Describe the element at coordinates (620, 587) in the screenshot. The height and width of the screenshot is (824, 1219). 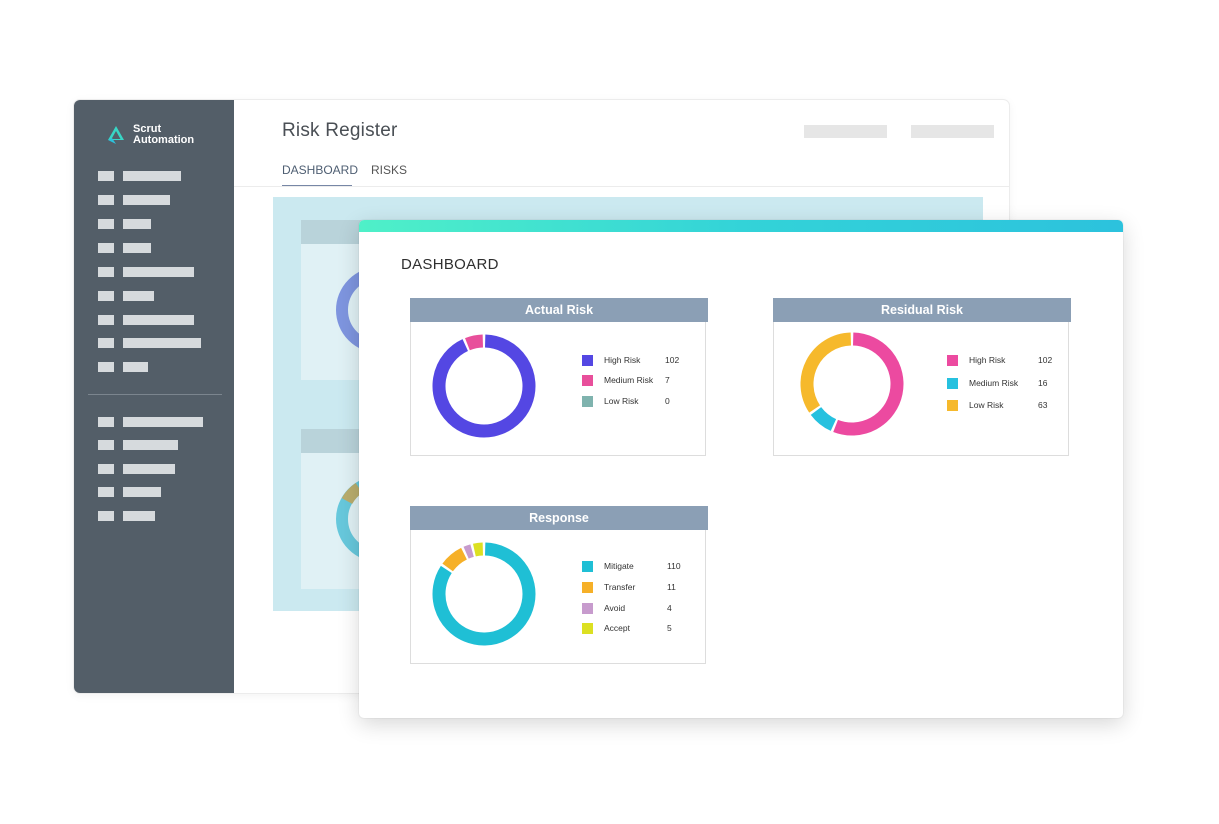
I see `legend-label: Transfer` at that location.